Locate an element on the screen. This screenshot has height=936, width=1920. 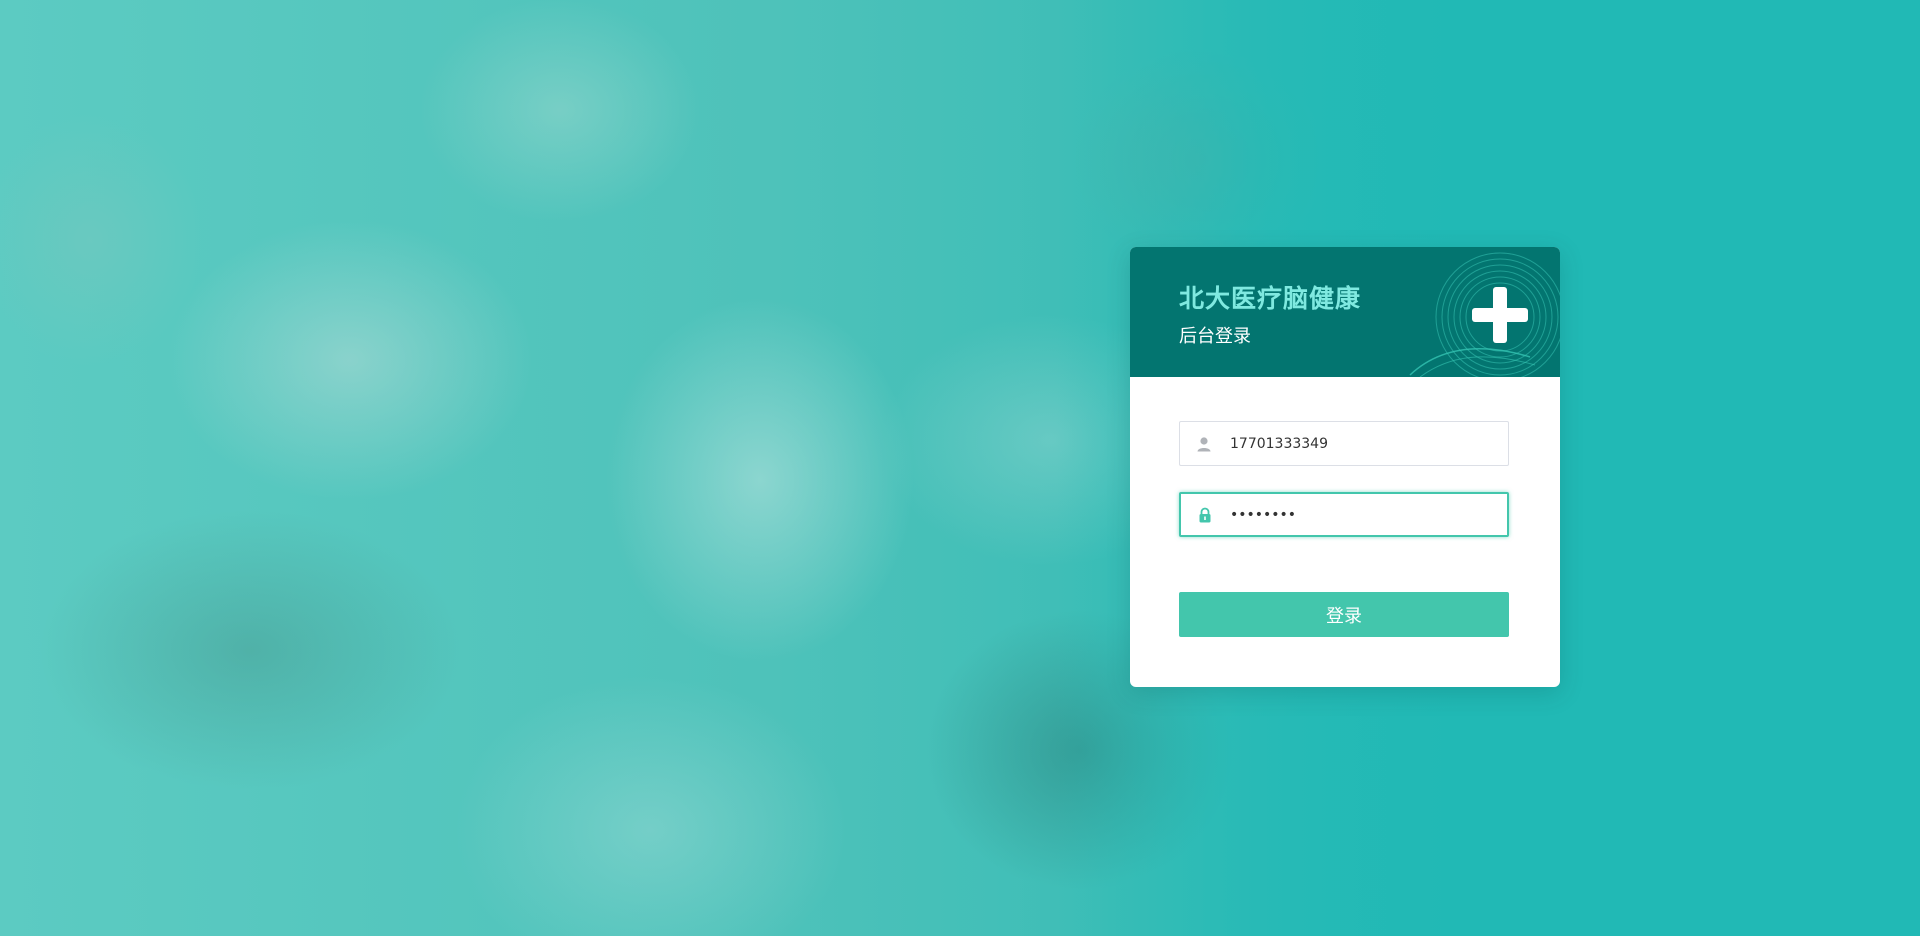
login-button: 登录 is located at coordinates (1344, 614).